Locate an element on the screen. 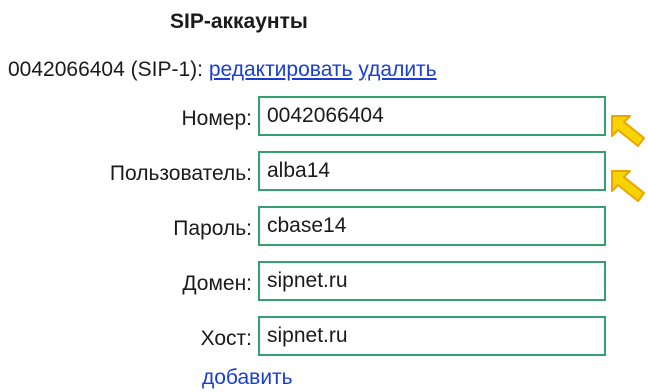  user-label: Пользователь: is located at coordinates (180, 173).